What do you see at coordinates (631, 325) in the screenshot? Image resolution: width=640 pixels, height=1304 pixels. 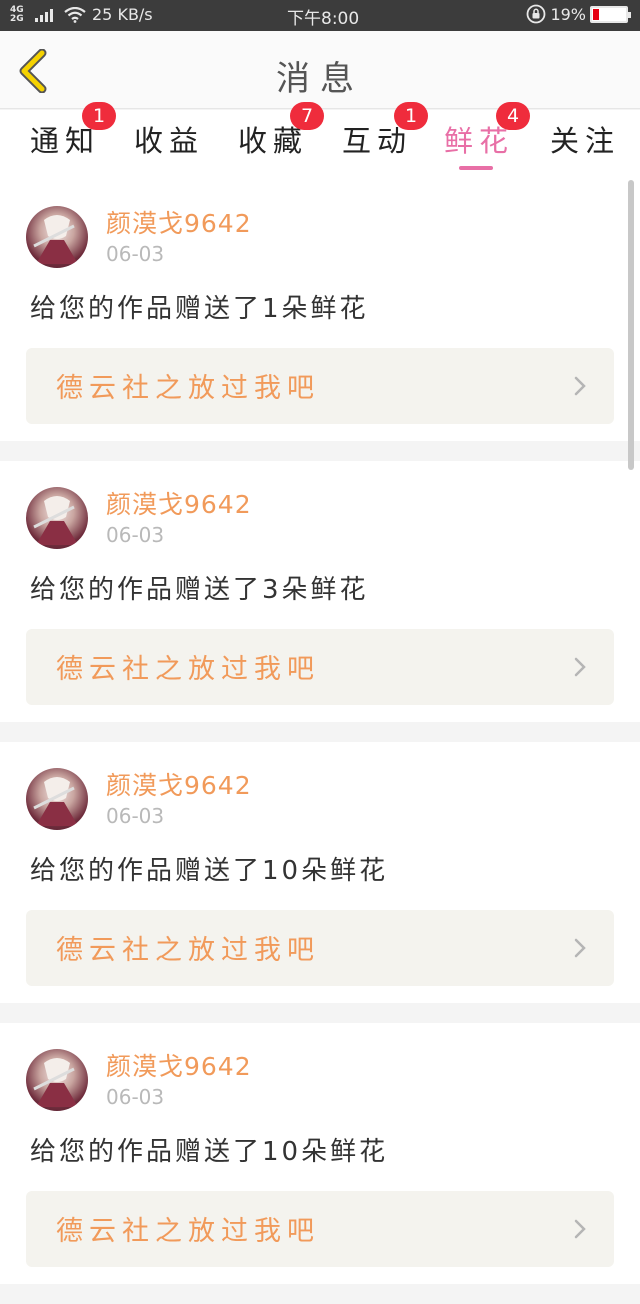 I see `scrollbar` at bounding box center [631, 325].